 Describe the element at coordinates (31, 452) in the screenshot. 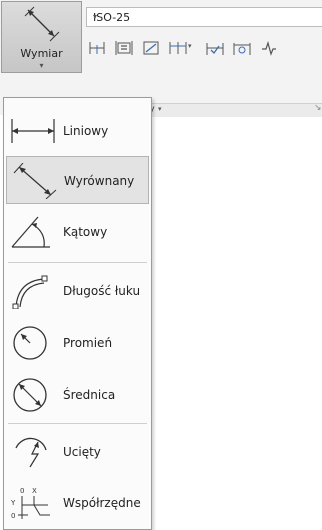

I see `jogged-dimension-icon` at that location.